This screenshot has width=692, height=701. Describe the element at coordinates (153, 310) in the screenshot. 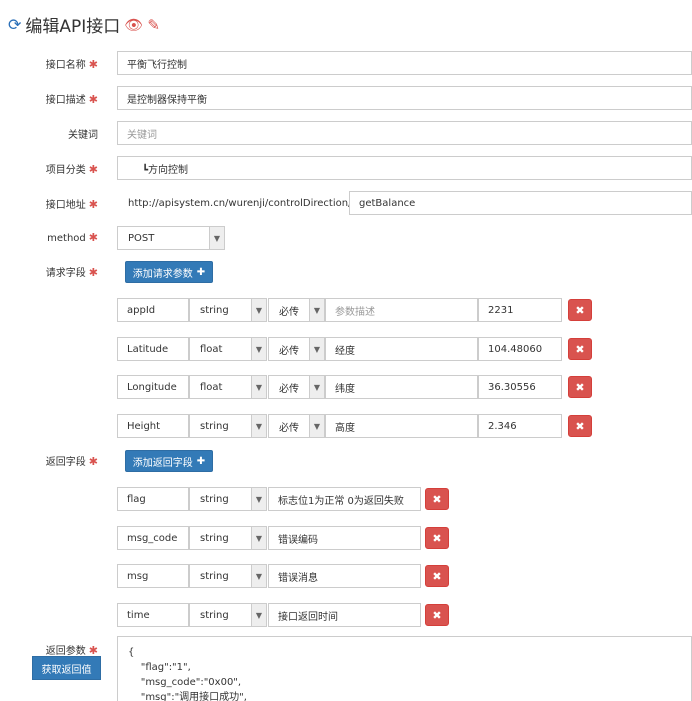

I see `param-name-input: appId` at that location.